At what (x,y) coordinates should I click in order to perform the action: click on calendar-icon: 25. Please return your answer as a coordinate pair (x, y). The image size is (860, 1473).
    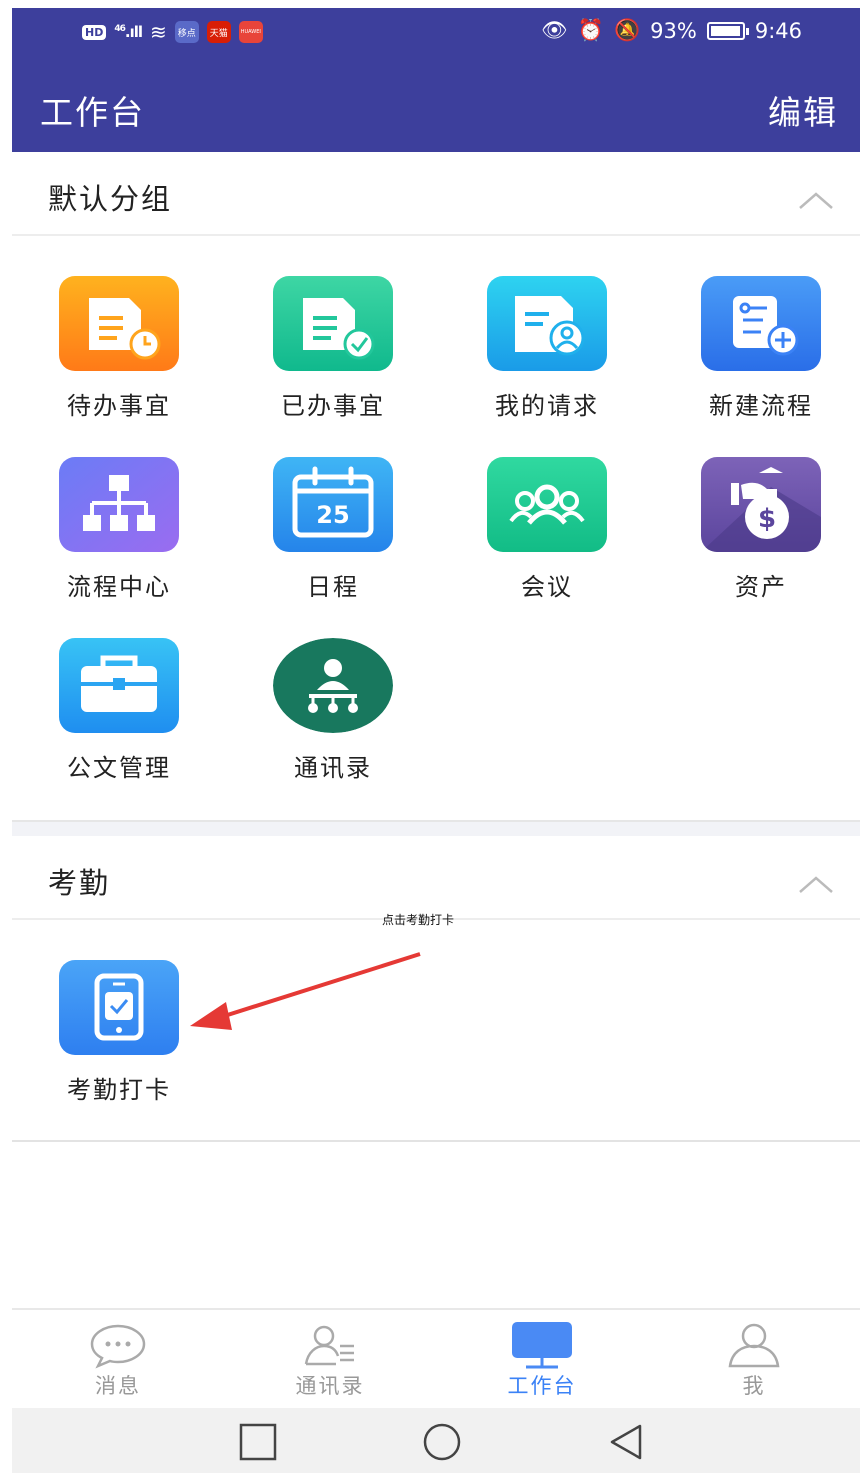
    Looking at the image, I should click on (333, 504).